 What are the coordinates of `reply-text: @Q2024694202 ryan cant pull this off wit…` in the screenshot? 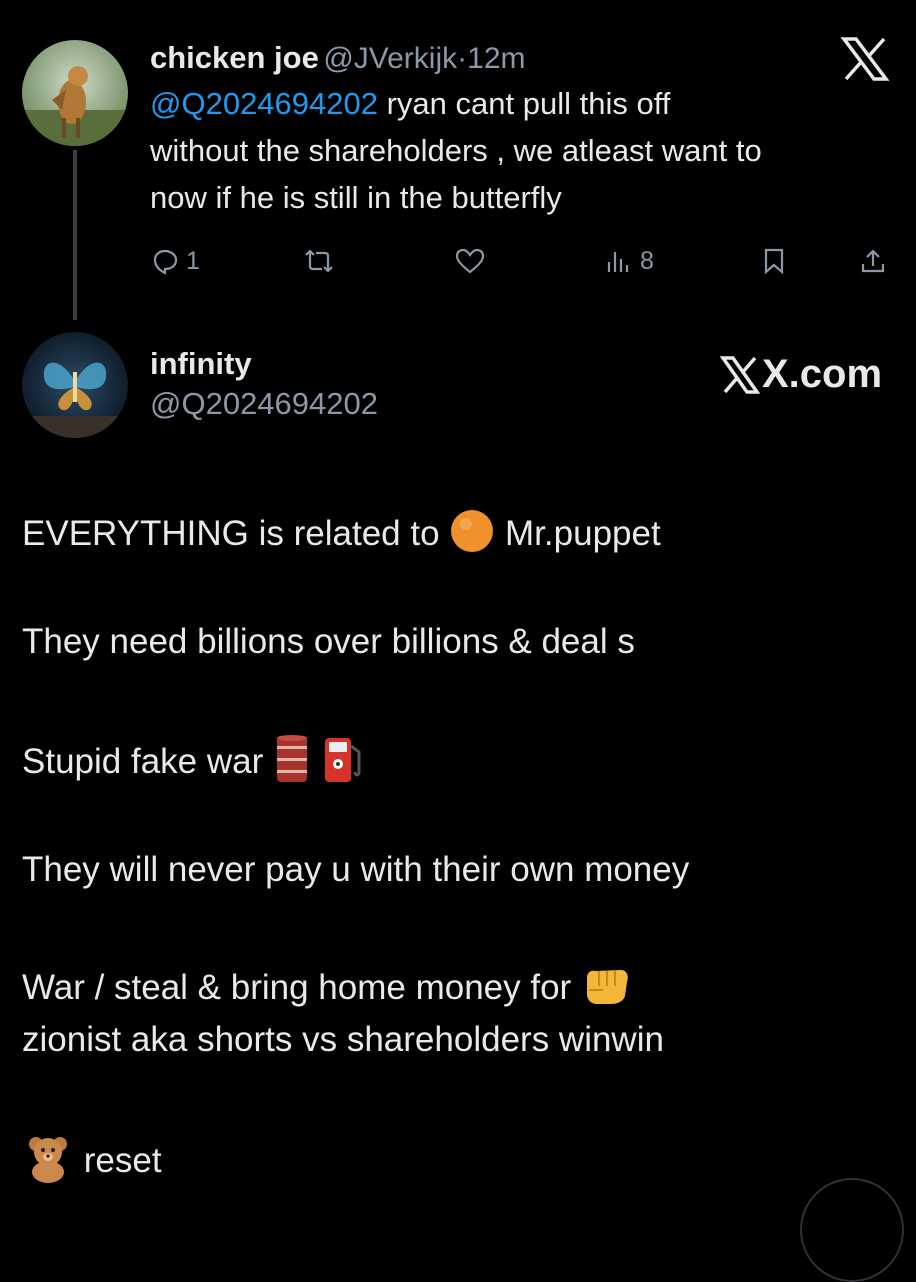 It's located at (456, 150).